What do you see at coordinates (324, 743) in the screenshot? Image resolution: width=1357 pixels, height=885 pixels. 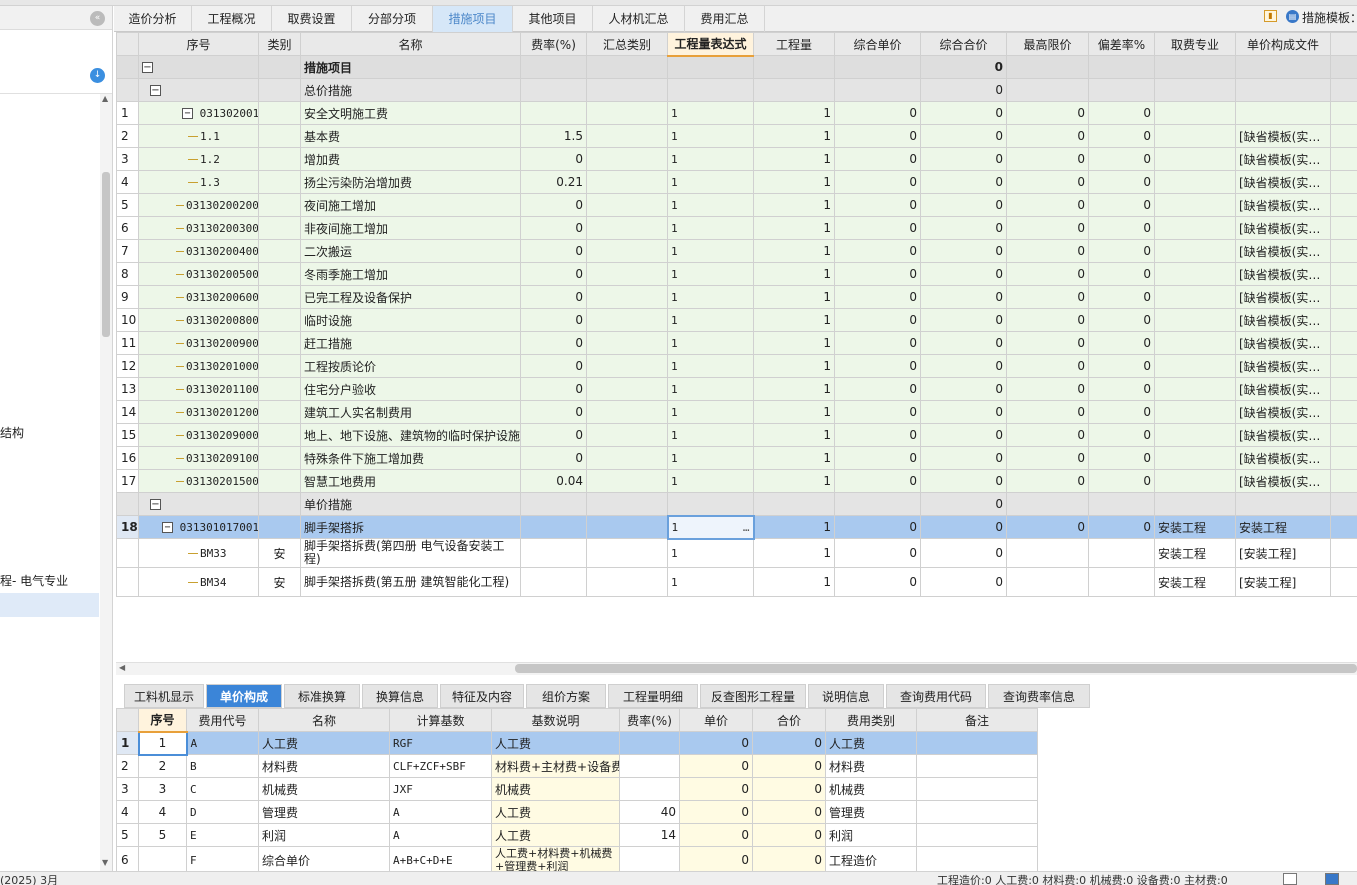 I see `comp-name: 人工费` at bounding box center [324, 743].